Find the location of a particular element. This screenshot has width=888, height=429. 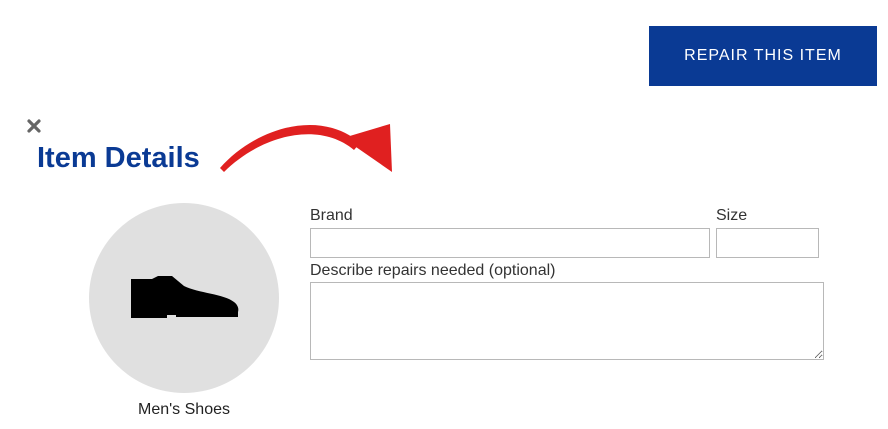

repair-this-item-button: REPAIR THIS ITEM is located at coordinates (763, 56).